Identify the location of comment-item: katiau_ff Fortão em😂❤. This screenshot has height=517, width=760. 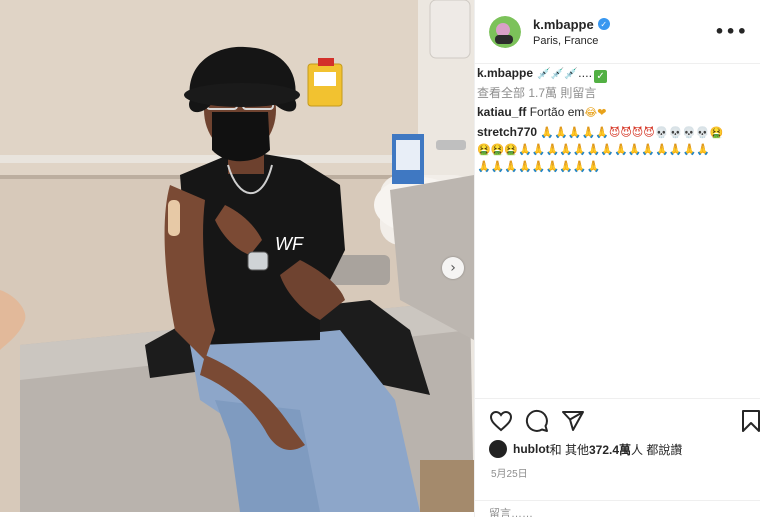
(613, 112).